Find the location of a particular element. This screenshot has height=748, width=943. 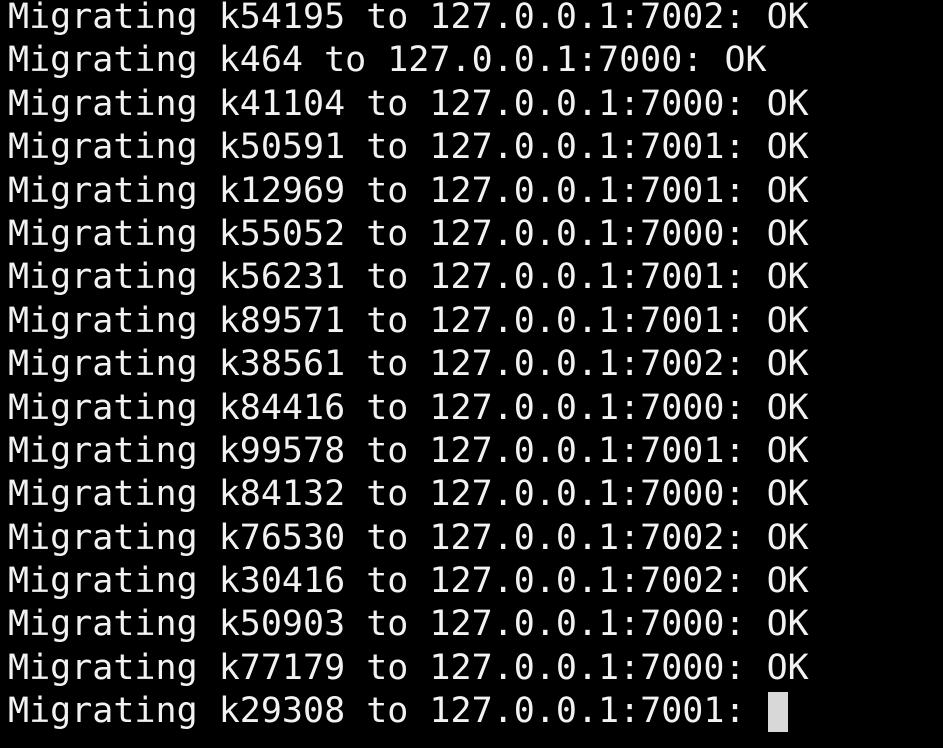

terminal-line: Migrating k76530 to 127.0.0.1:7002: OK is located at coordinates (408, 538).